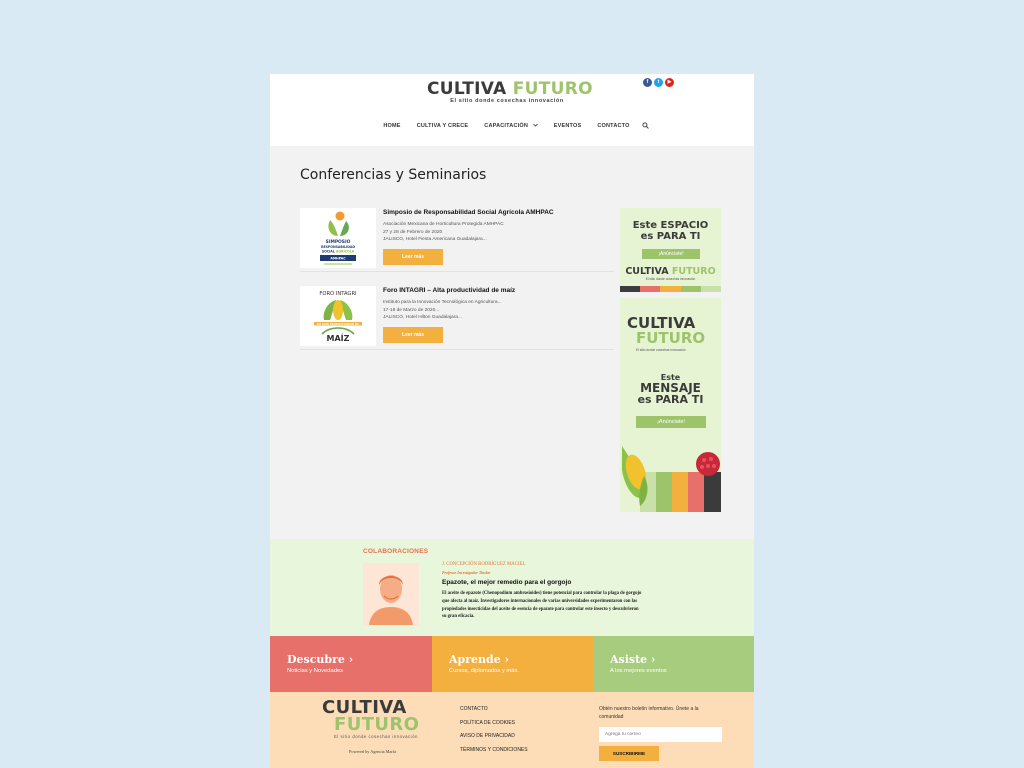 This screenshot has width=1024, height=768. What do you see at coordinates (494, 750) in the screenshot?
I see `footer-link-terminos: TÉRMINOS Y CONDICIONES` at bounding box center [494, 750].